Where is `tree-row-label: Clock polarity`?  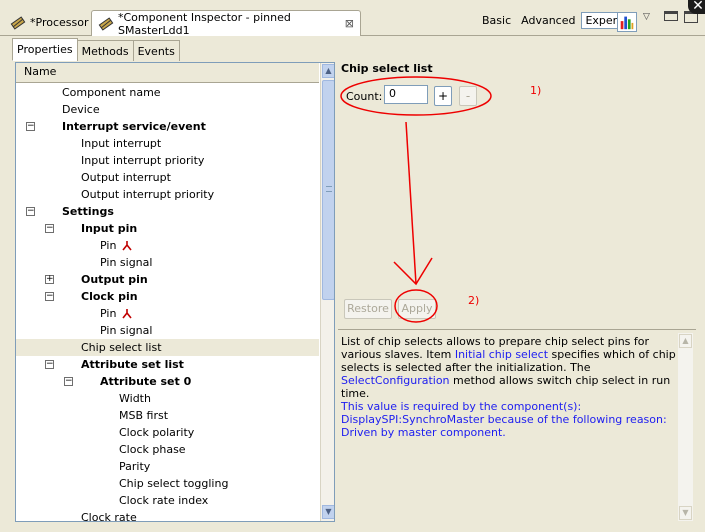 tree-row-label: Clock polarity is located at coordinates (157, 432).